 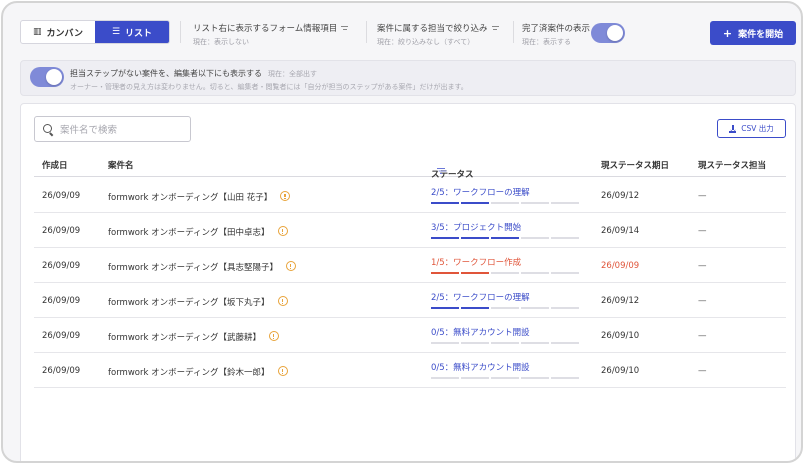 What do you see at coordinates (198, 232) in the screenshot?
I see `case-name: formwork オンボーディング【田中卓志】` at bounding box center [198, 232].